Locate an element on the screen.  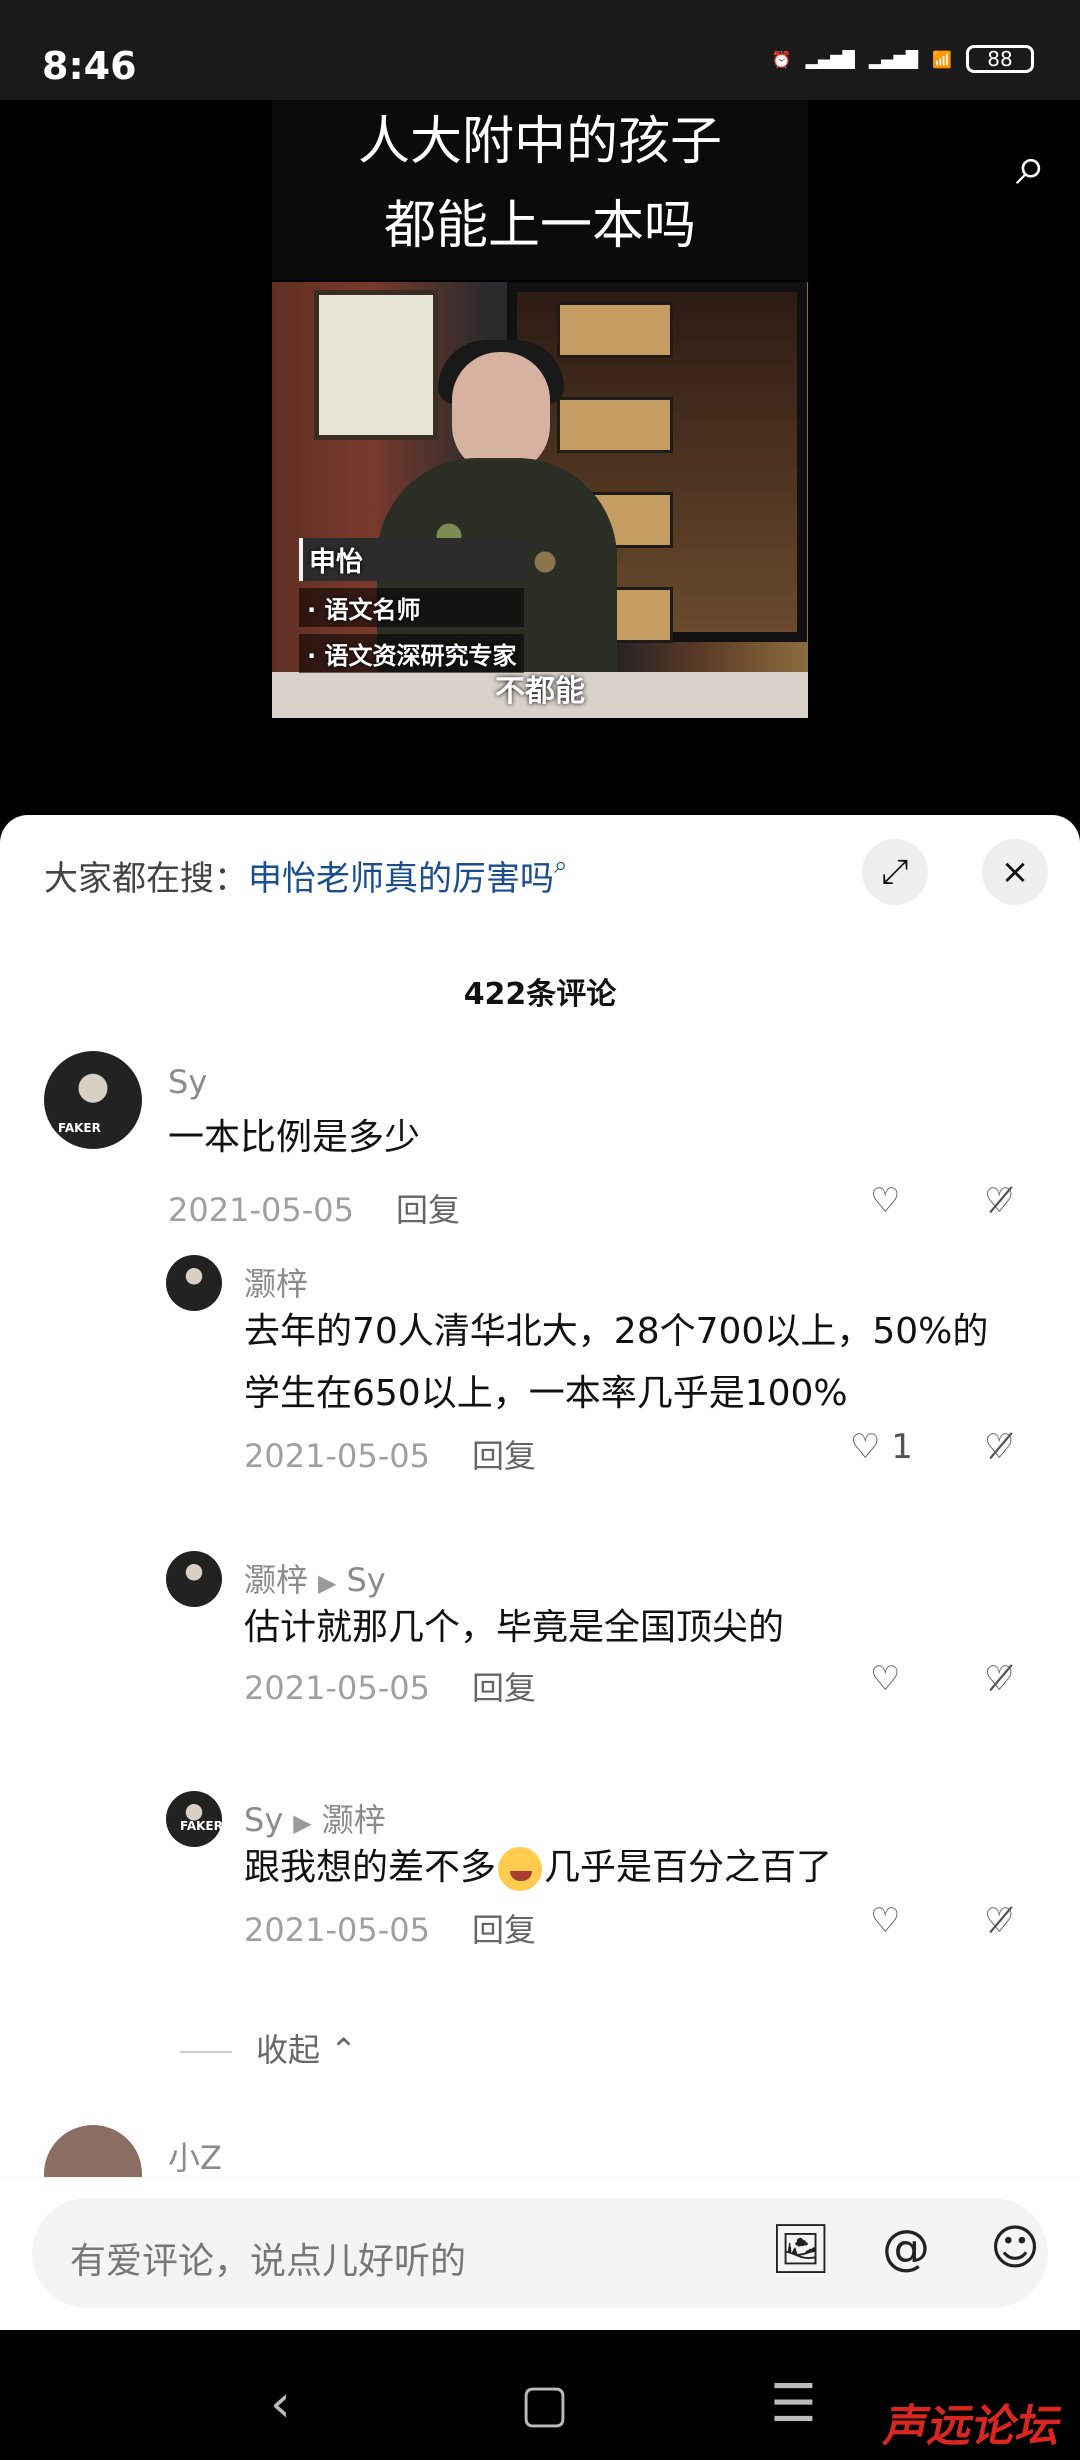
reply-item: Sy▶灏梓 跟我想的差不多几乎是百分之百了 2021-05-05 回复 ♡ ♡̸ is located at coordinates (540, 1881).